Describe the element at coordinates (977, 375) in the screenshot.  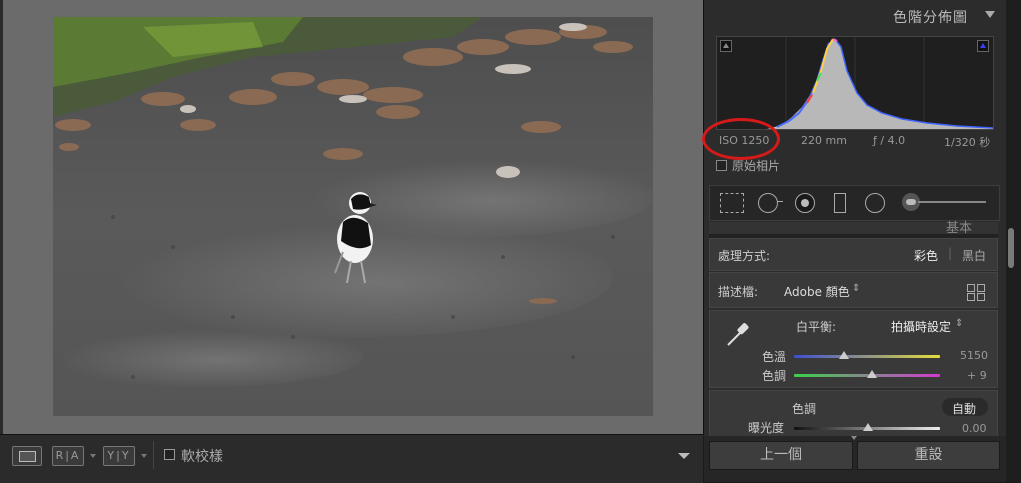
I see `tint-value: + 9` at that location.